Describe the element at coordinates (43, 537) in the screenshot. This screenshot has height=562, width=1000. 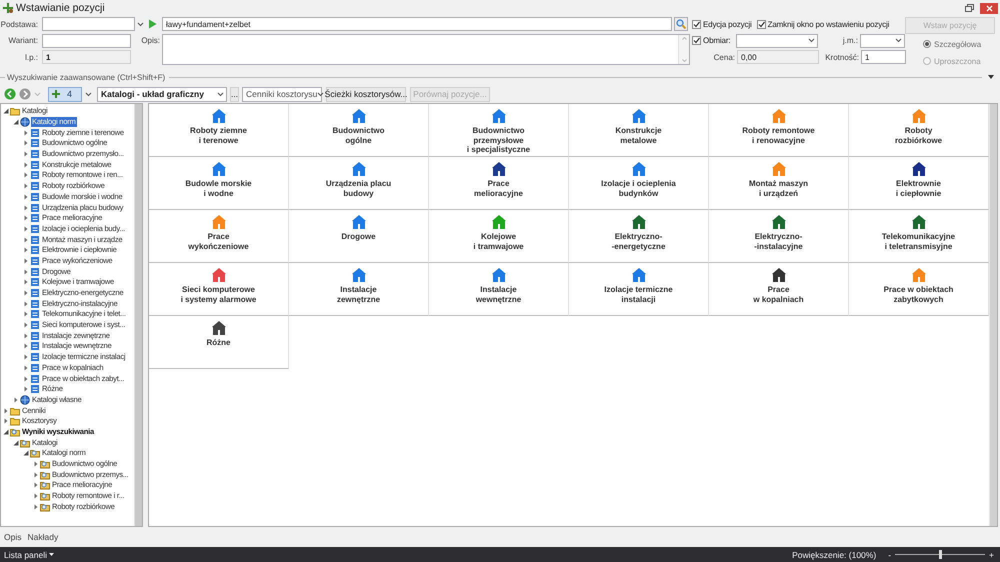
I see `panel-tab: Nakłady` at that location.